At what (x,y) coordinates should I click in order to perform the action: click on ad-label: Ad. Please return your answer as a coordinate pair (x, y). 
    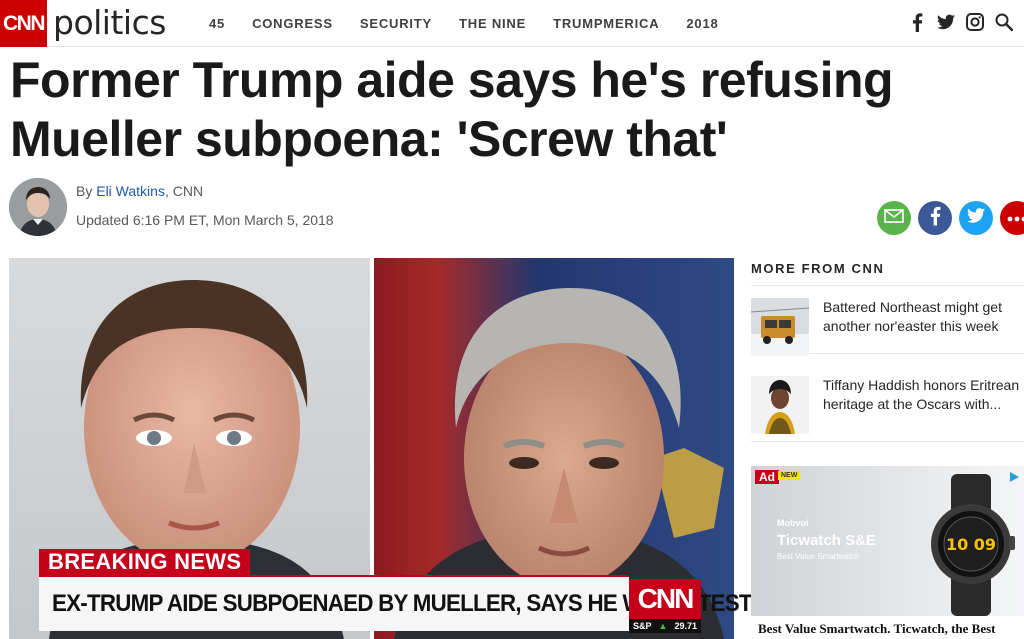
    Looking at the image, I should click on (767, 477).